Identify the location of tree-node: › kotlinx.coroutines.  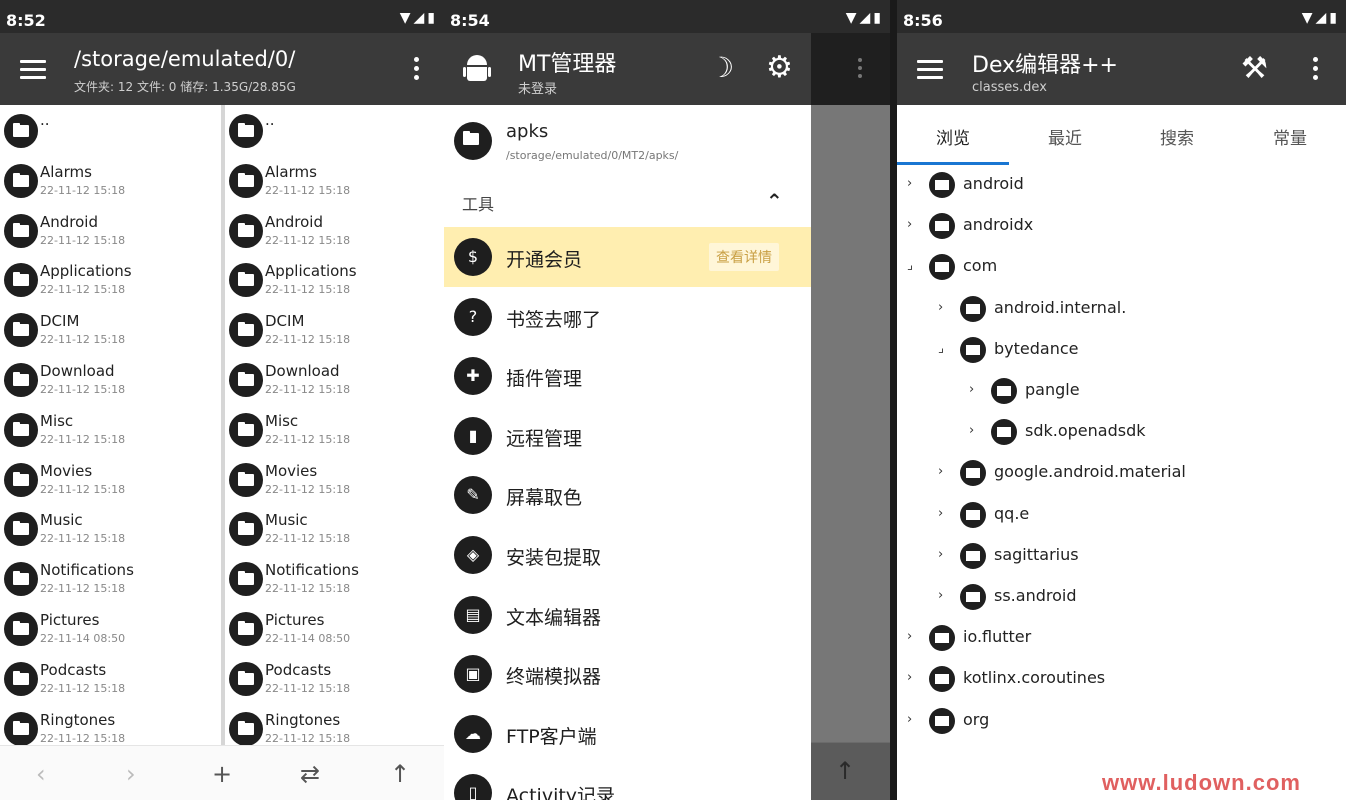
(1121, 680).